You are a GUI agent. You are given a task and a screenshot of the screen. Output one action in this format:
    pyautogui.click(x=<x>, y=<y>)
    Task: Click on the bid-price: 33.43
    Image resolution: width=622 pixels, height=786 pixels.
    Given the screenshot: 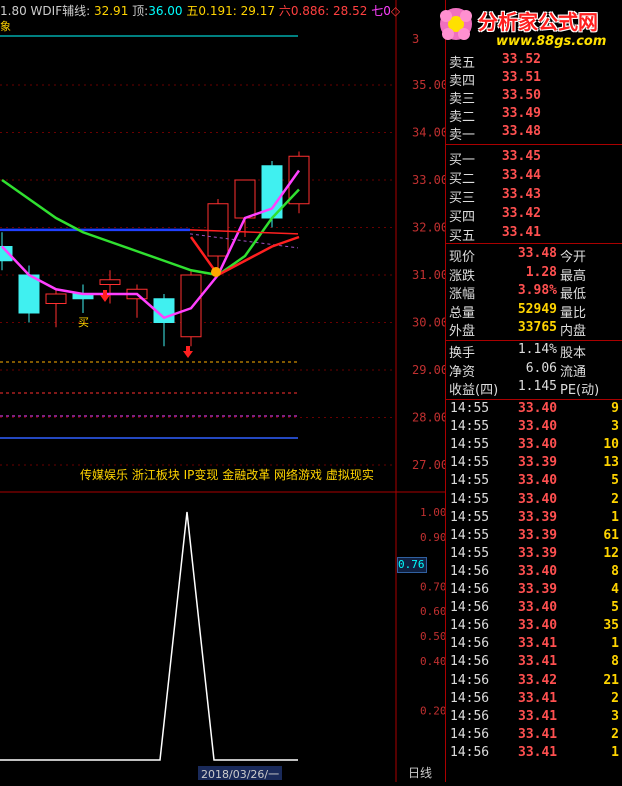 What is the action you would take?
    pyautogui.click(x=521, y=194)
    